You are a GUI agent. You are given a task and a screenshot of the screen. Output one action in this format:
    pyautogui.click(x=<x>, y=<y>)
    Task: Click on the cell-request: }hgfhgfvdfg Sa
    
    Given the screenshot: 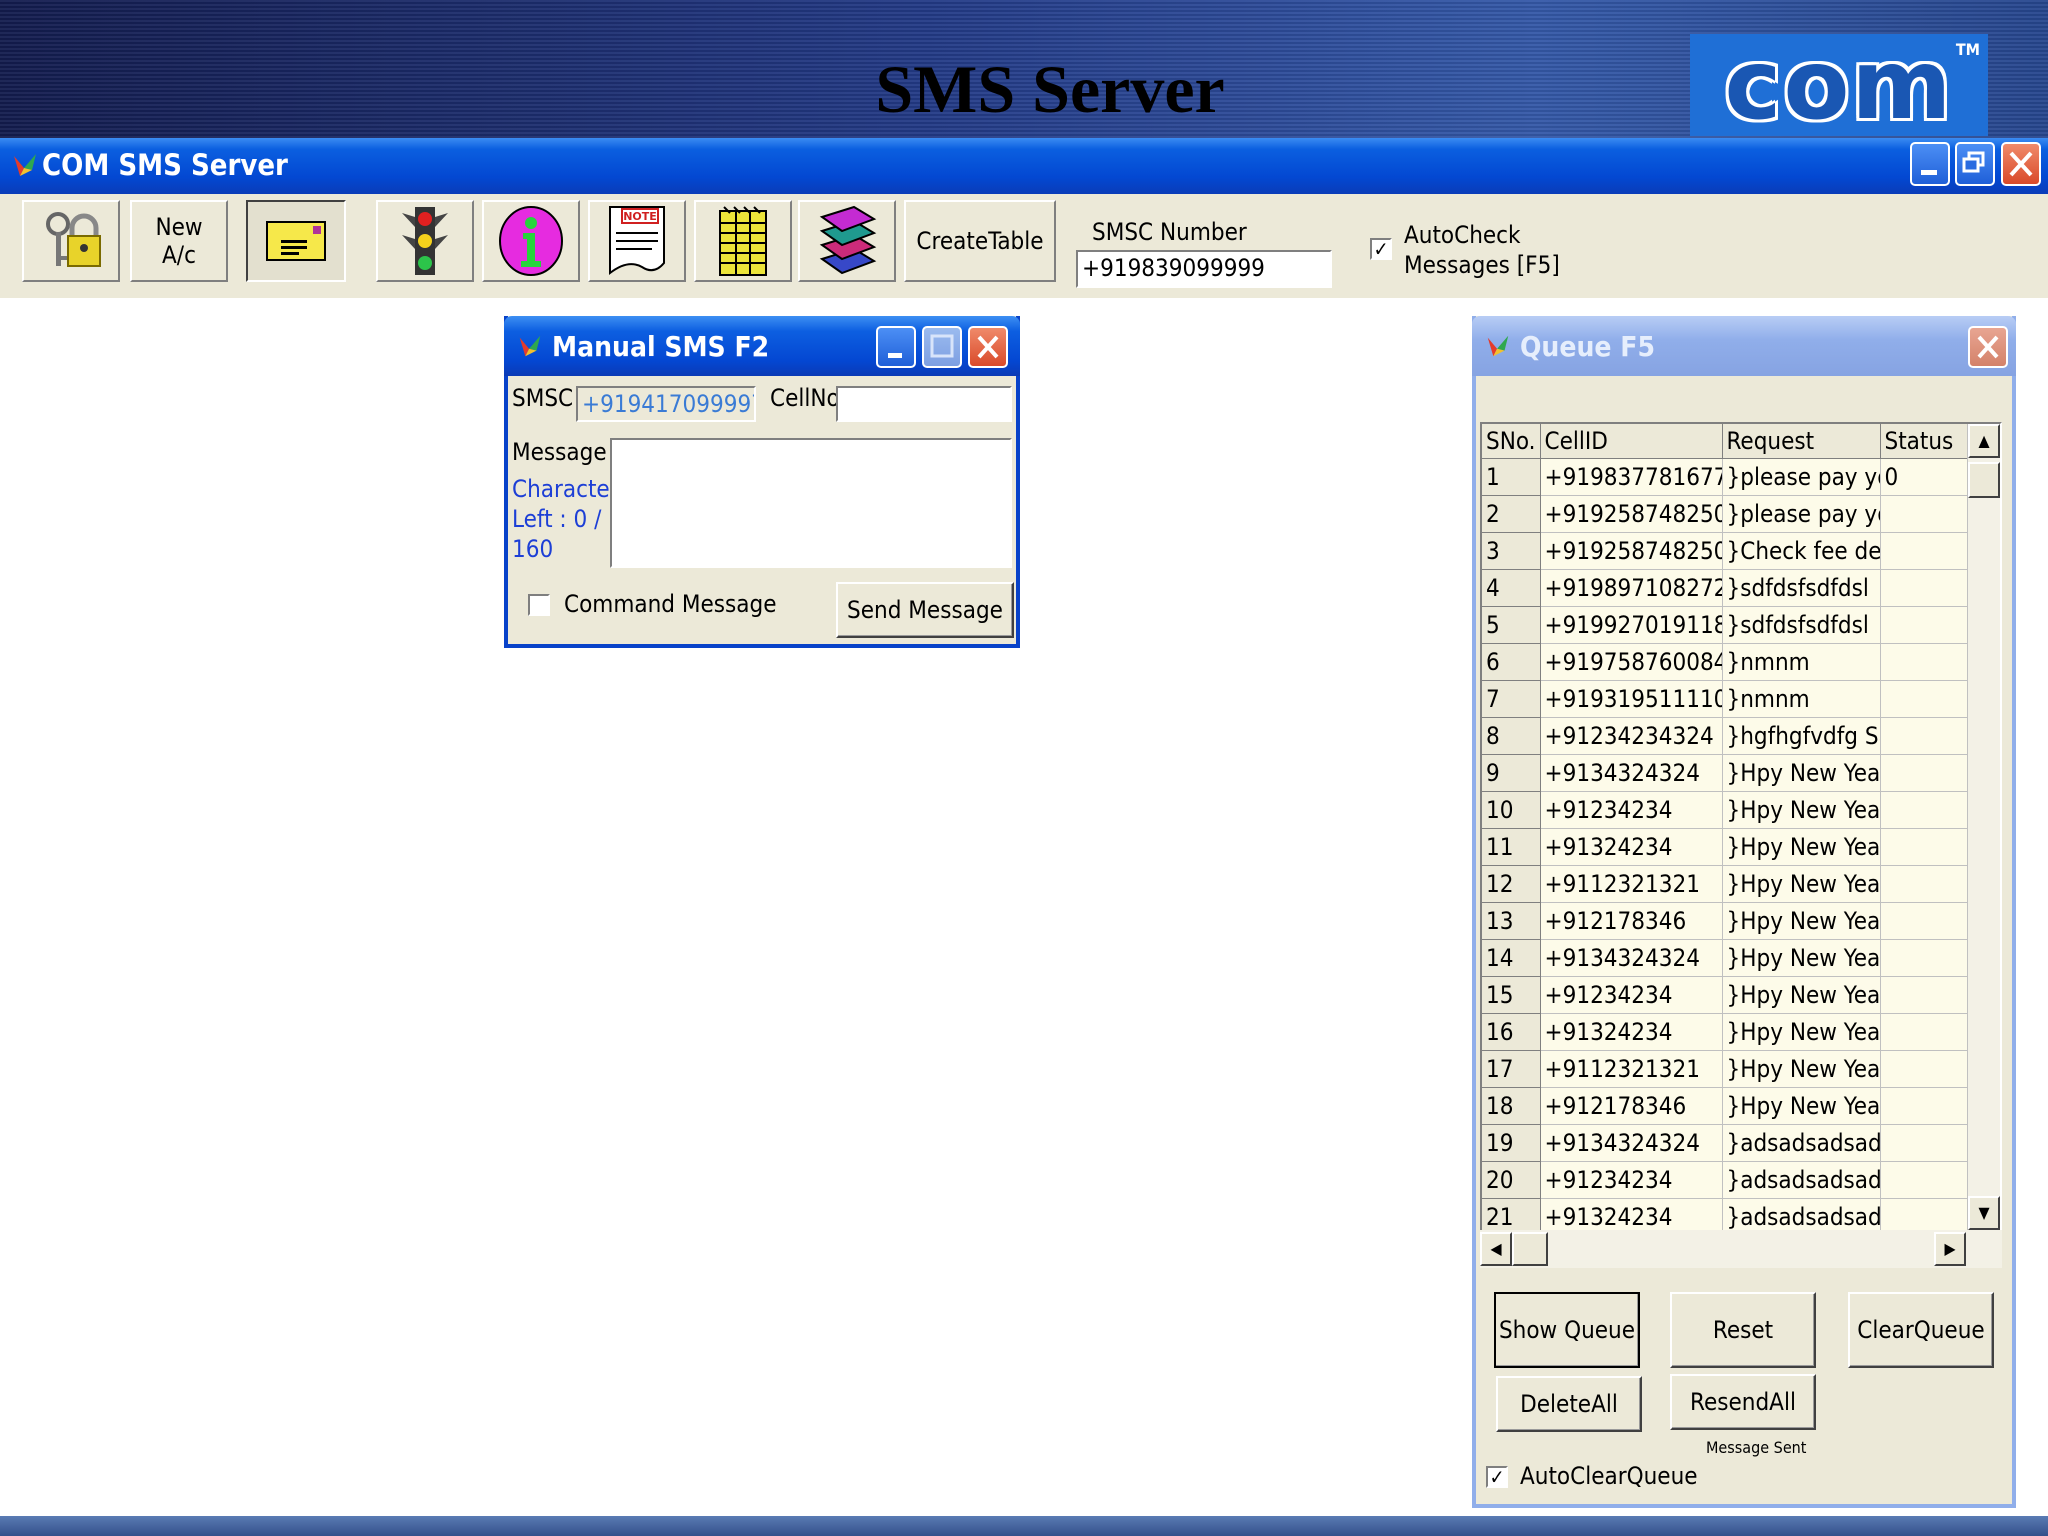 What is the action you would take?
    pyautogui.click(x=1801, y=736)
    